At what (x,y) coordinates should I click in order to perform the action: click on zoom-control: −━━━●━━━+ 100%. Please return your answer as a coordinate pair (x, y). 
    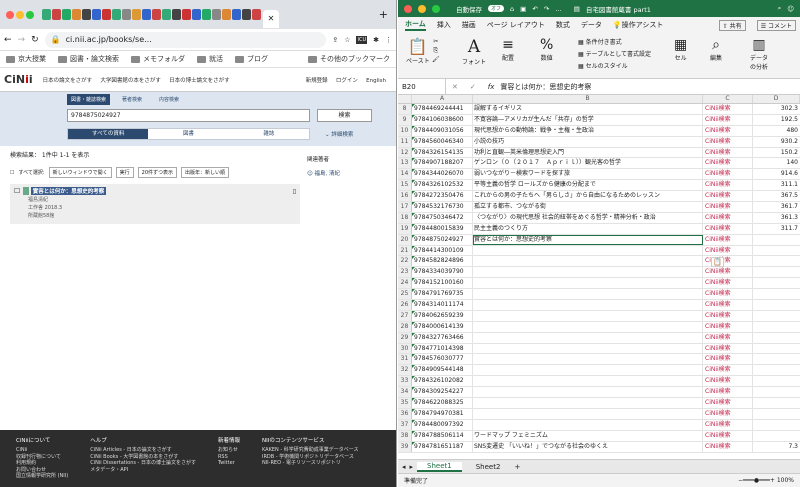
    Looking at the image, I should click on (766, 480).